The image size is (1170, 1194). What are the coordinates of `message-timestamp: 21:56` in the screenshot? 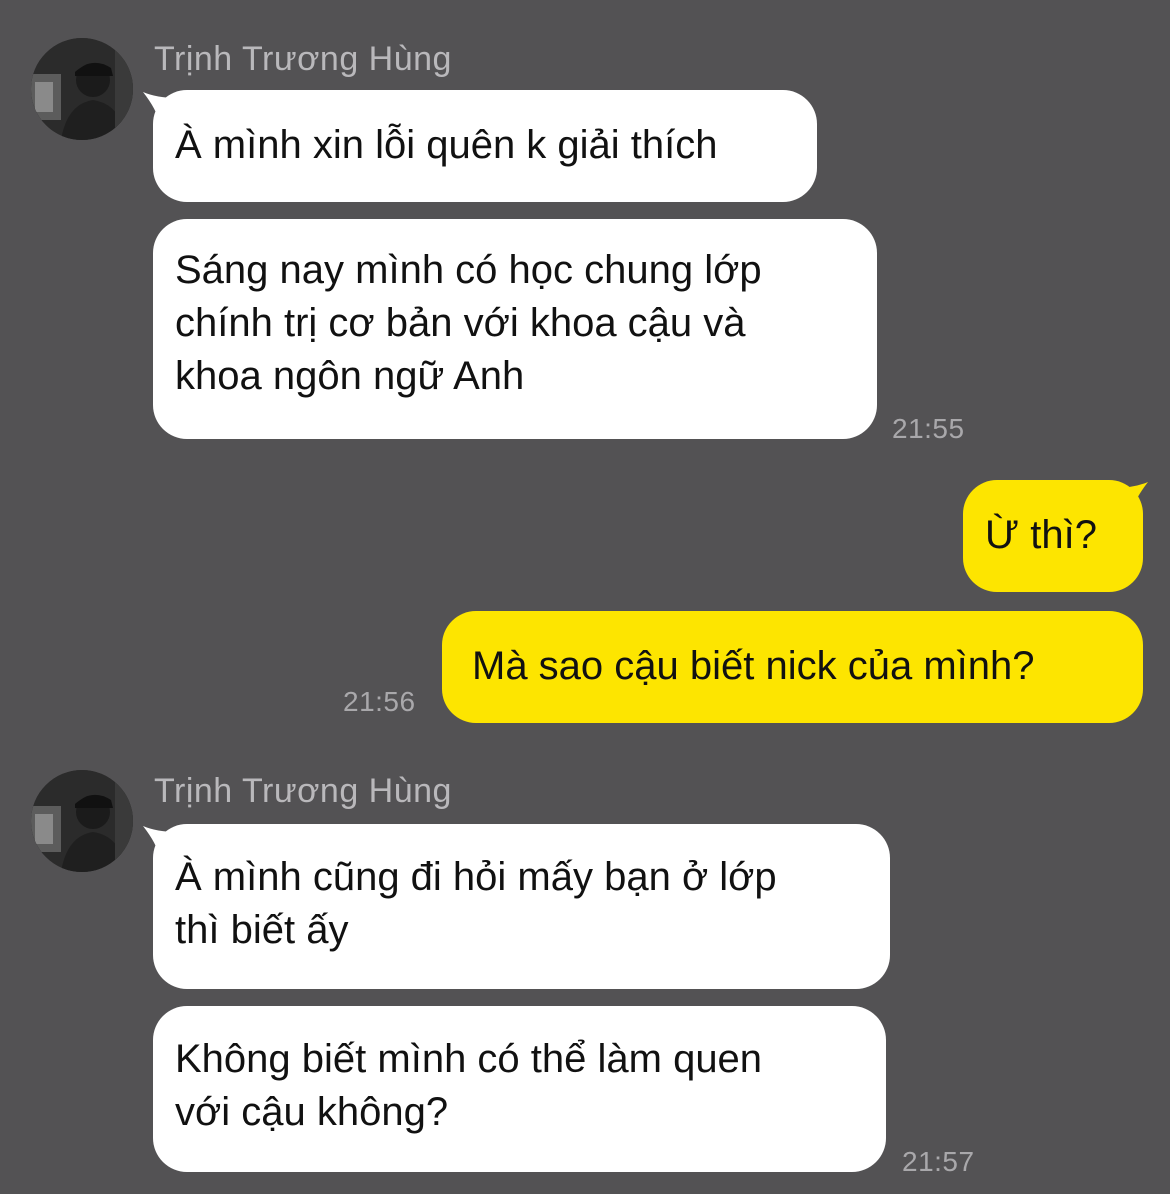 It's located at (379, 701).